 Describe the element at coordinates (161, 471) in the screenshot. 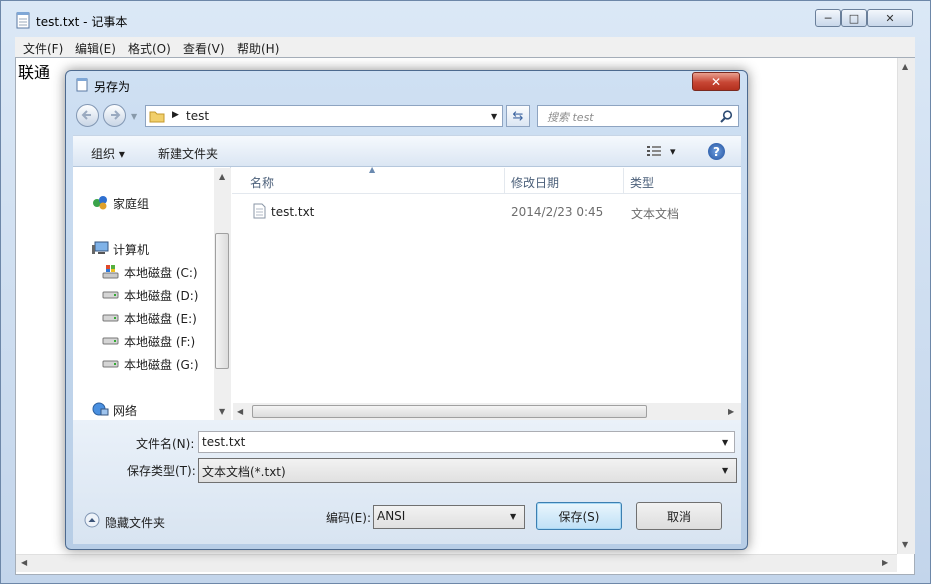

I see `savetype-label: 保存类型(T):` at that location.